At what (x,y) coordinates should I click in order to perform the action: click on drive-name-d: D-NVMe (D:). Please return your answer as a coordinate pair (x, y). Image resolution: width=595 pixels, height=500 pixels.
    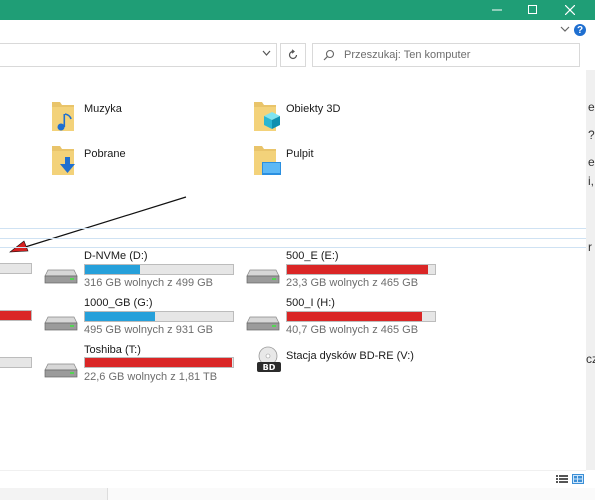
    Looking at the image, I should click on (116, 256).